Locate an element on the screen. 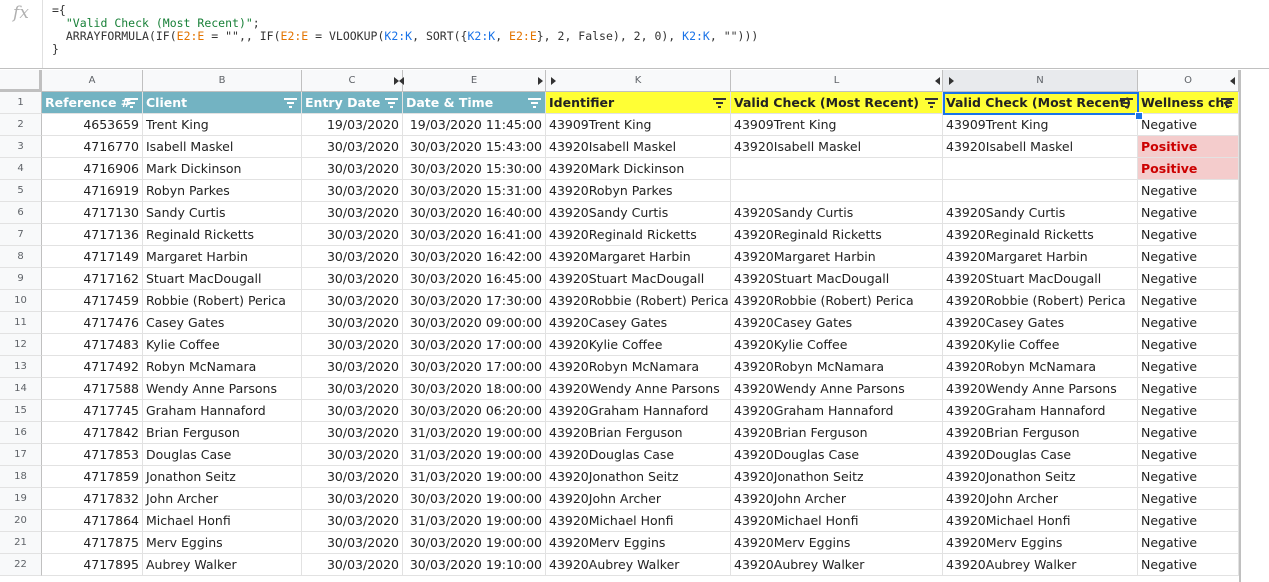 Image resolution: width=1269 pixels, height=582 pixels. table-cell: 43920Sandy Curtis is located at coordinates (638, 213).